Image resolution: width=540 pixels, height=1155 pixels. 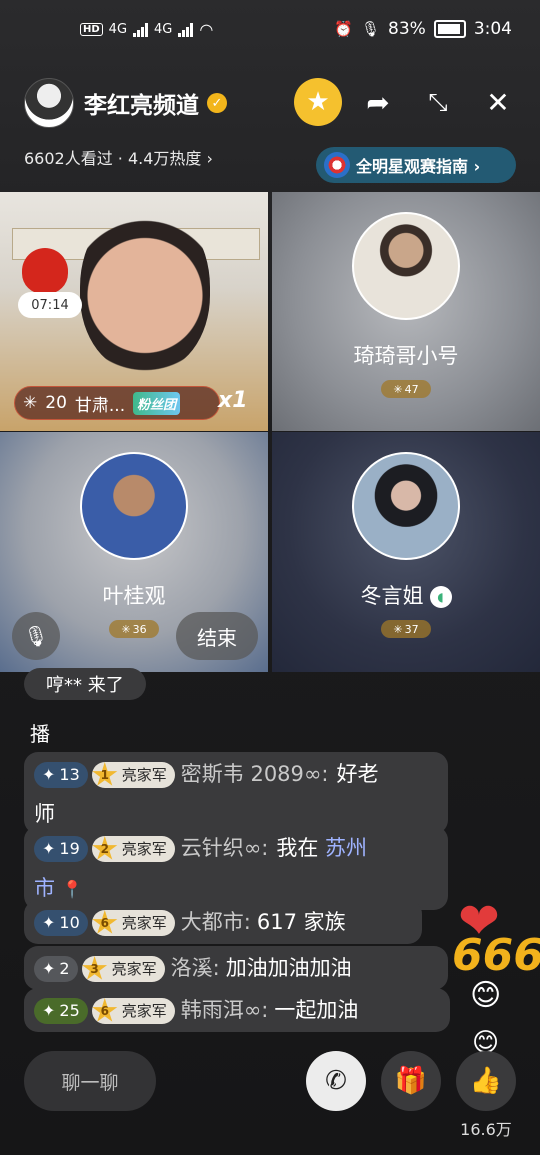 I want to click on close-button: ✕, so click(x=498, y=102).